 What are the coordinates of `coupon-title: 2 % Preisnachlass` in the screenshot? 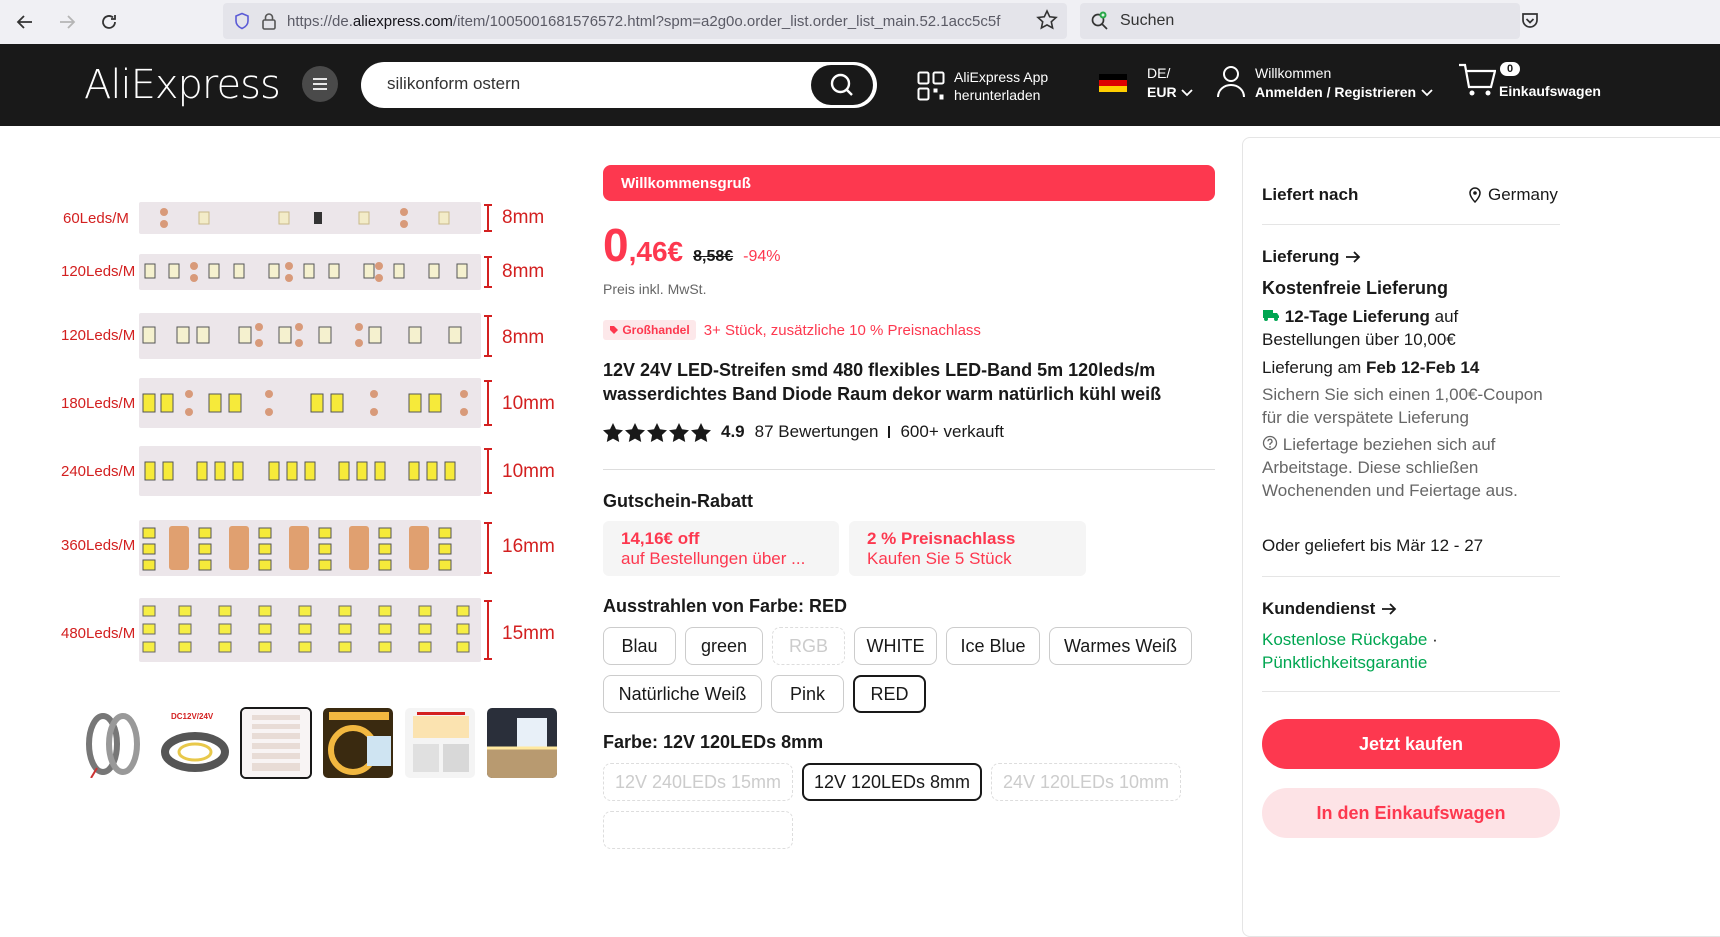 It's located at (941, 538).